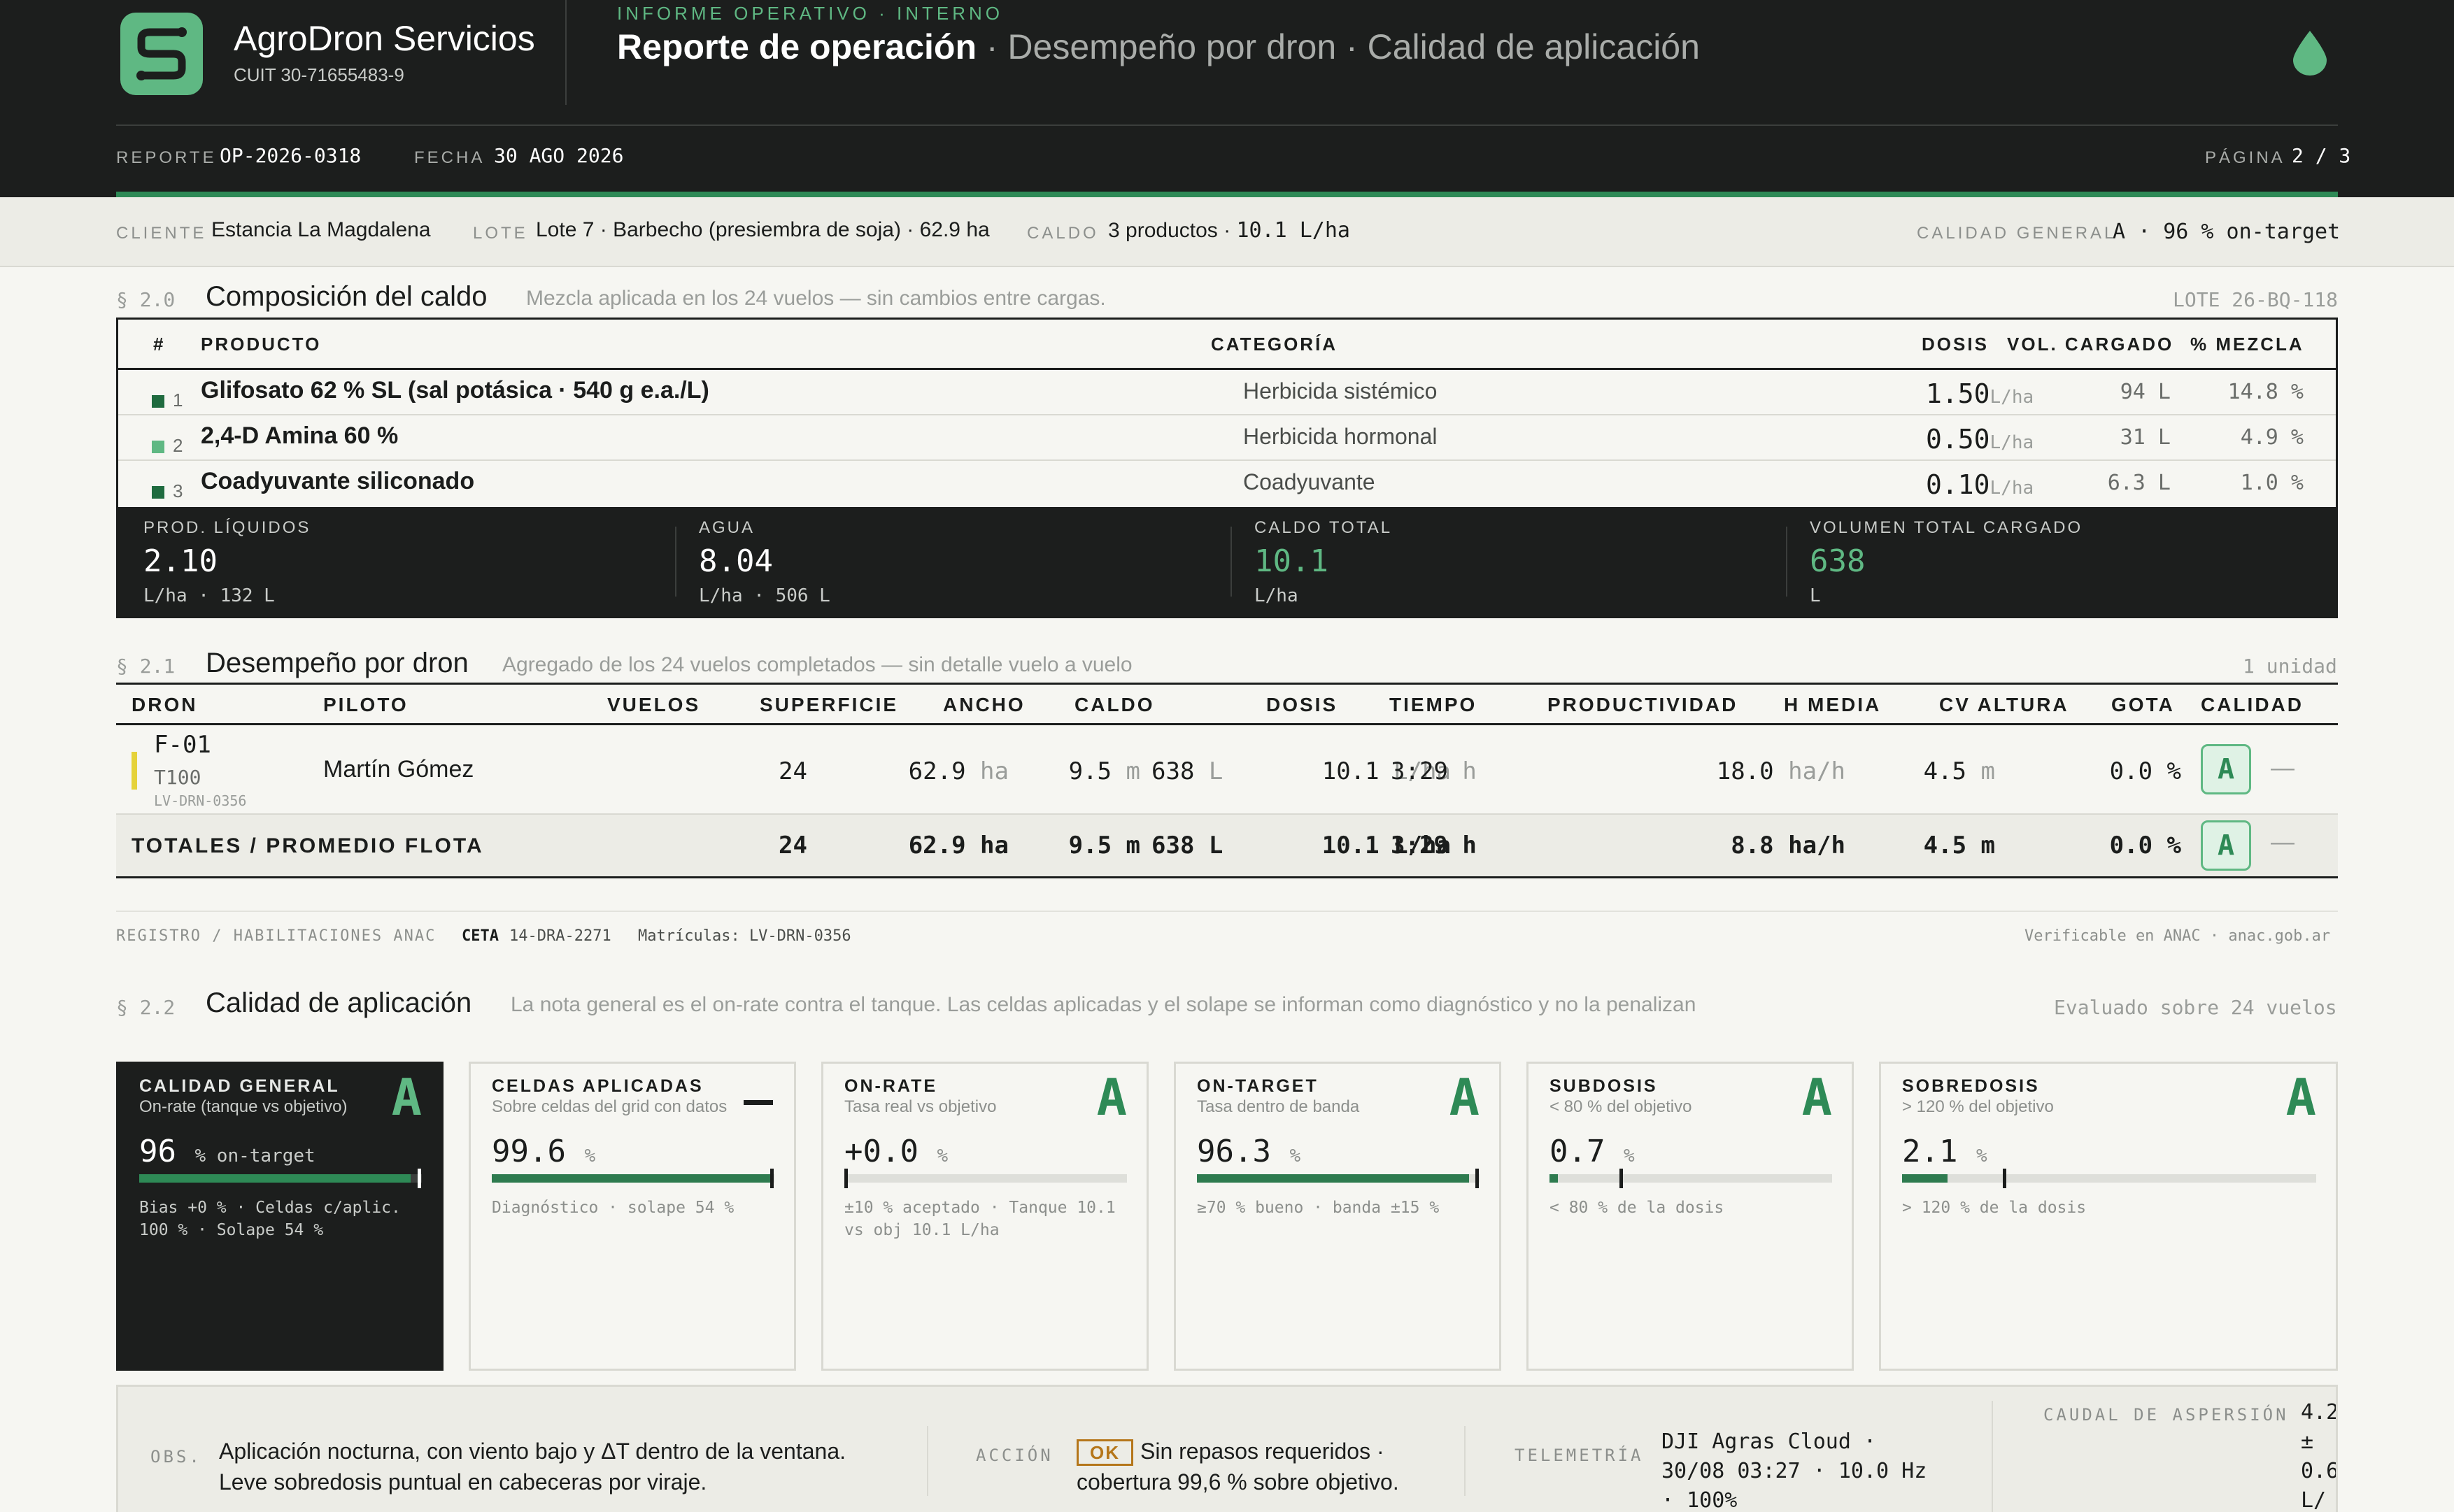 This screenshot has width=2454, height=1512. What do you see at coordinates (134, 771) in the screenshot?
I see `drone-status-bar` at bounding box center [134, 771].